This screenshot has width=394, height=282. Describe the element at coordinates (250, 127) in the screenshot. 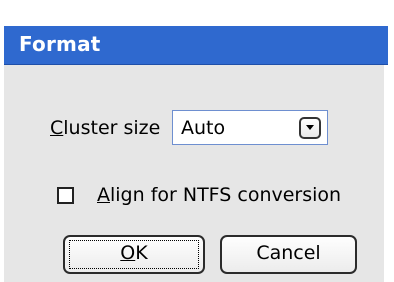

I see `cluster-size-dropdown: Auto` at that location.